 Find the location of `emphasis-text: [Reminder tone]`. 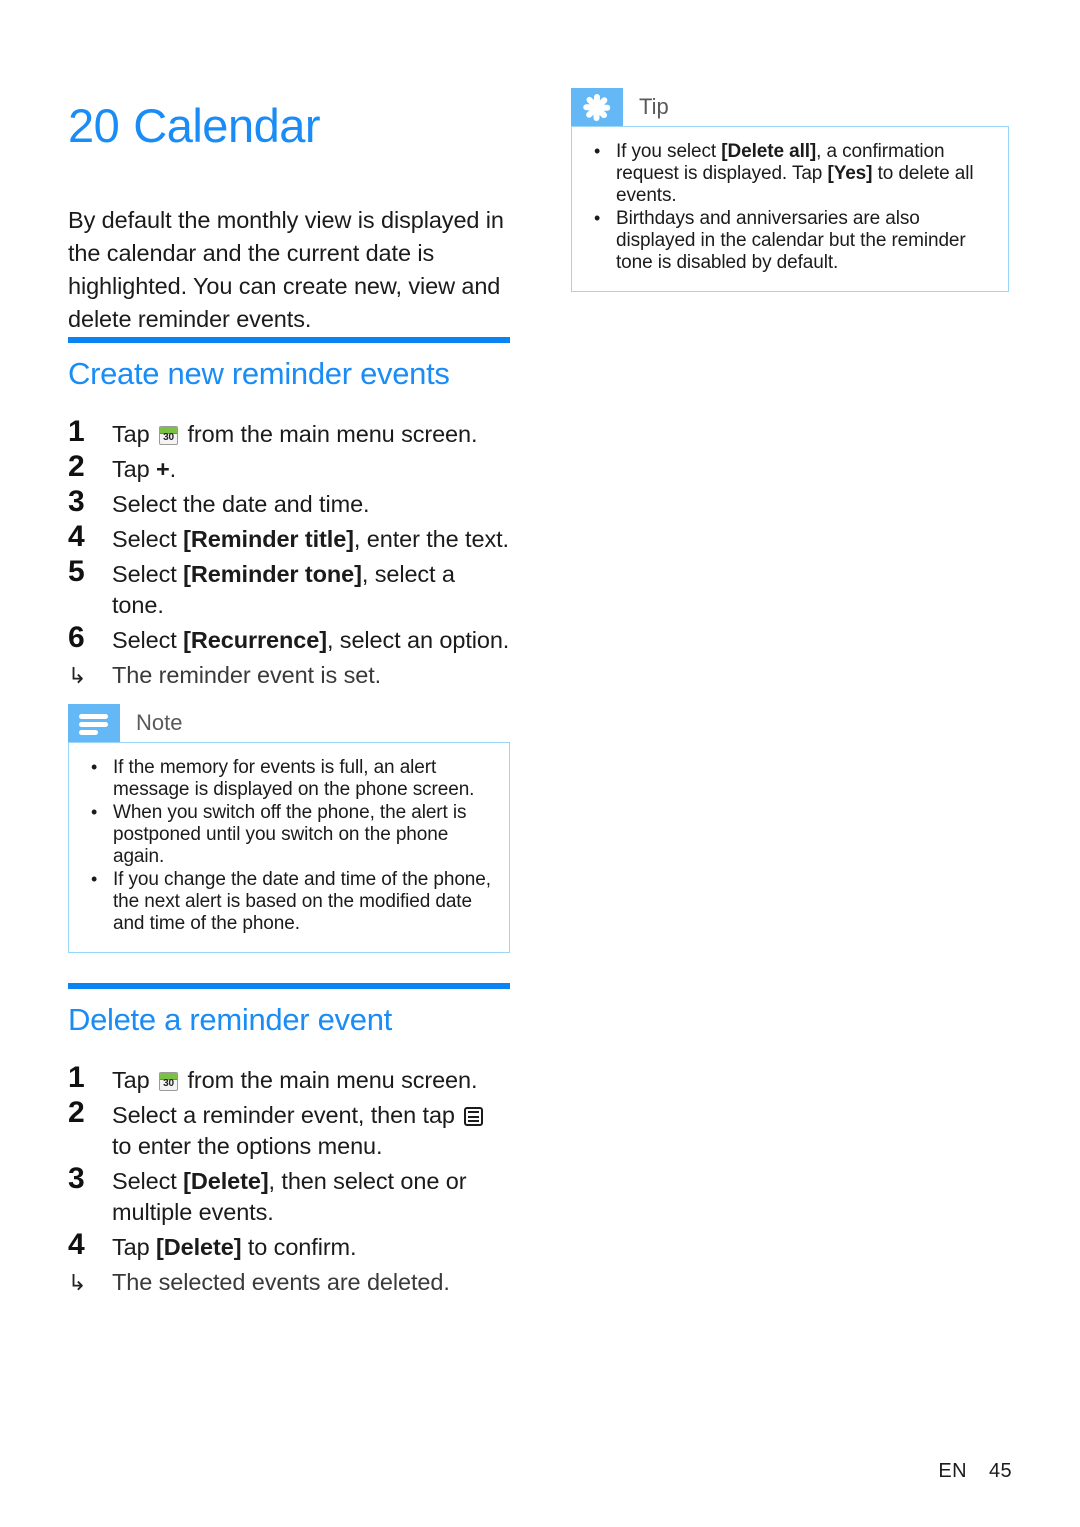

emphasis-text: [Reminder tone] is located at coordinates (272, 574).